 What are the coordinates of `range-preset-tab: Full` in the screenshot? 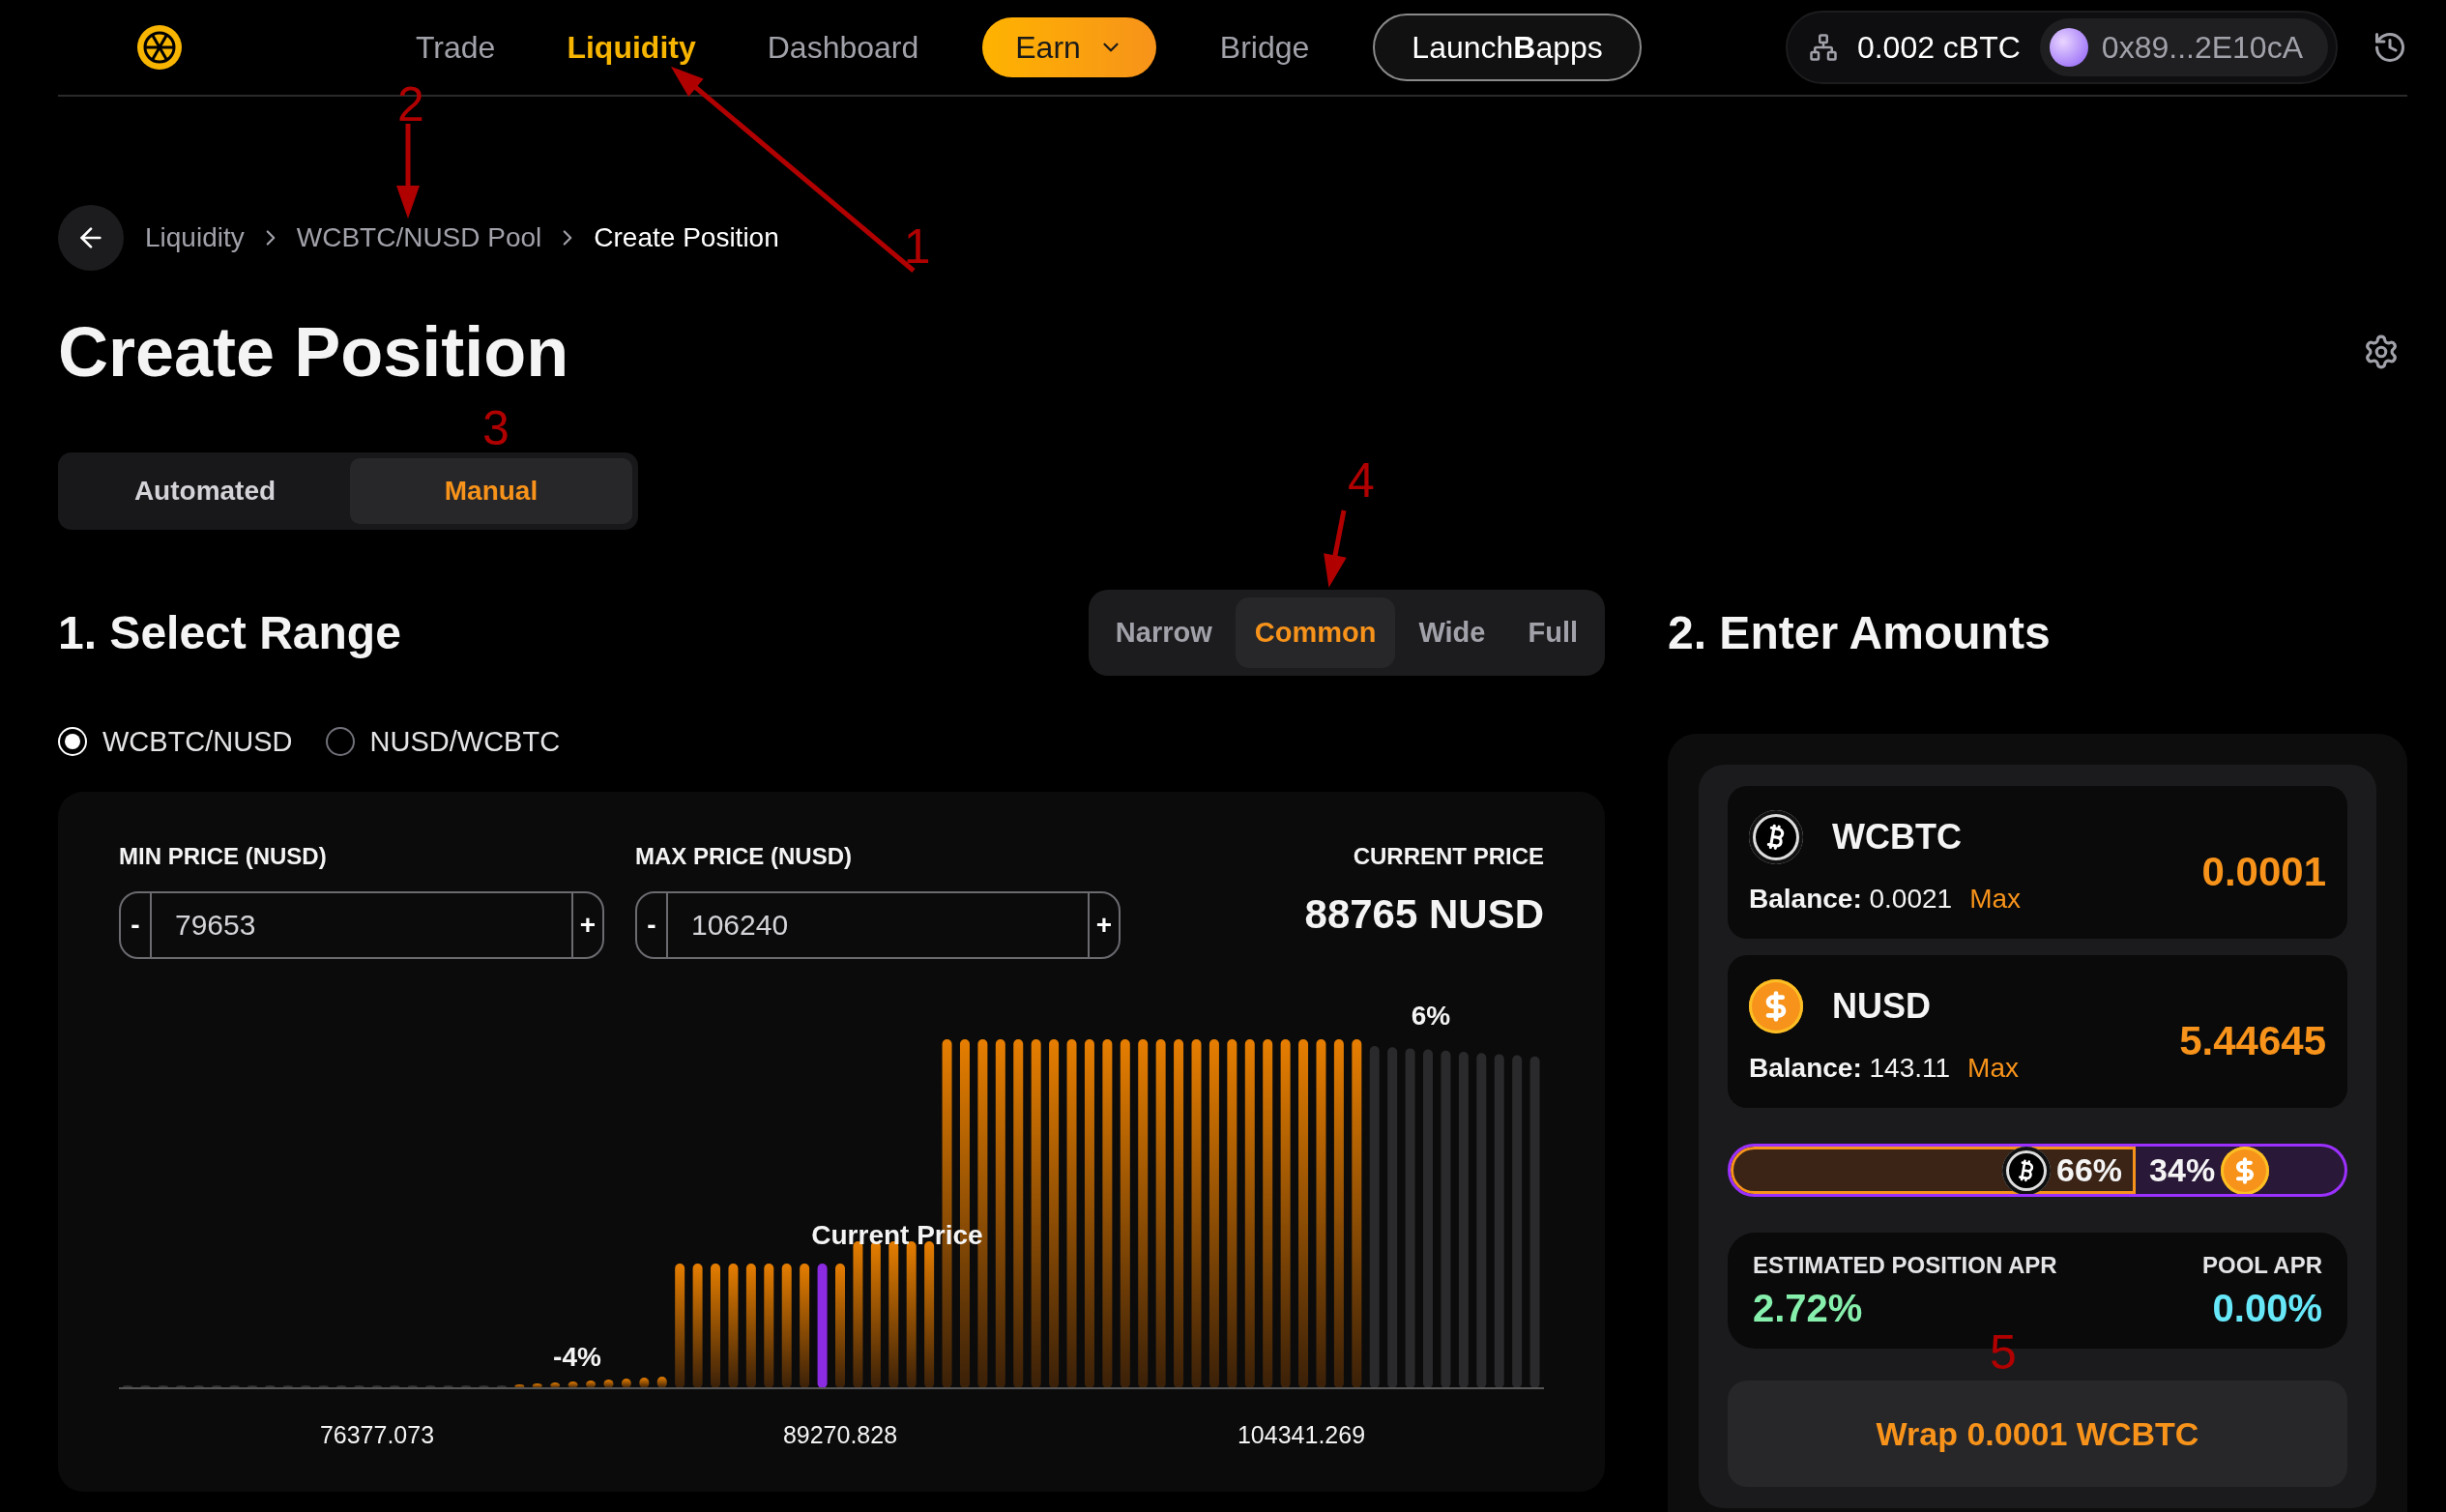 It's located at (1552, 632).